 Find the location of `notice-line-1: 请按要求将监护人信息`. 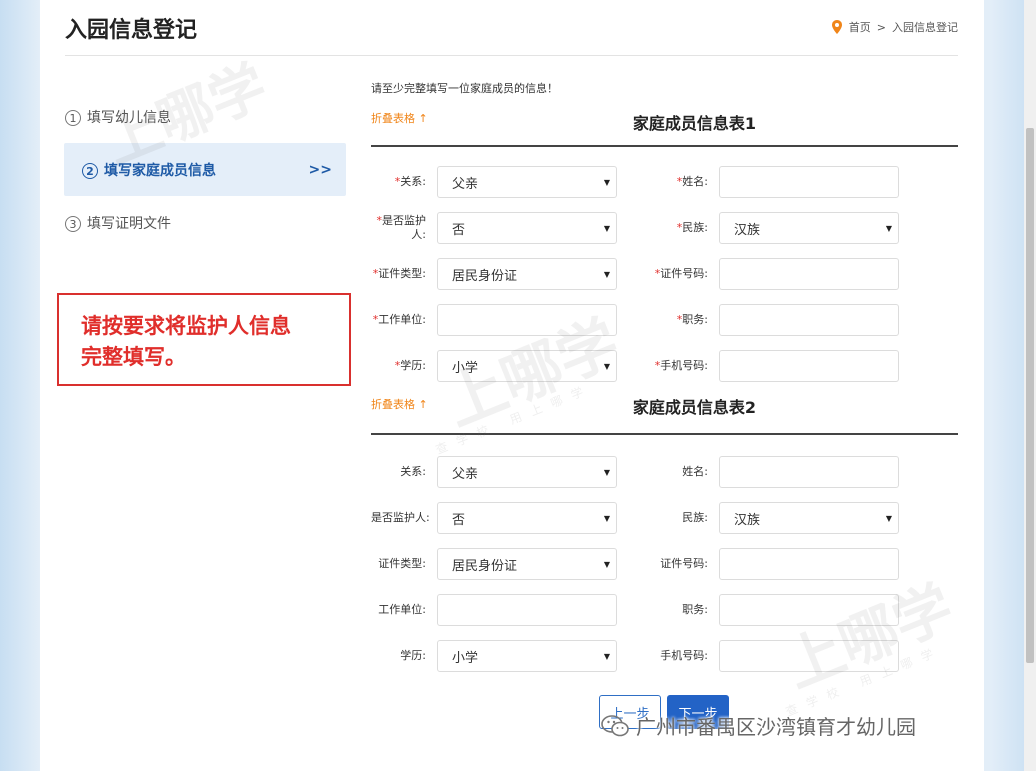

notice-line-1: 请按要求将监护人信息 is located at coordinates (186, 326).